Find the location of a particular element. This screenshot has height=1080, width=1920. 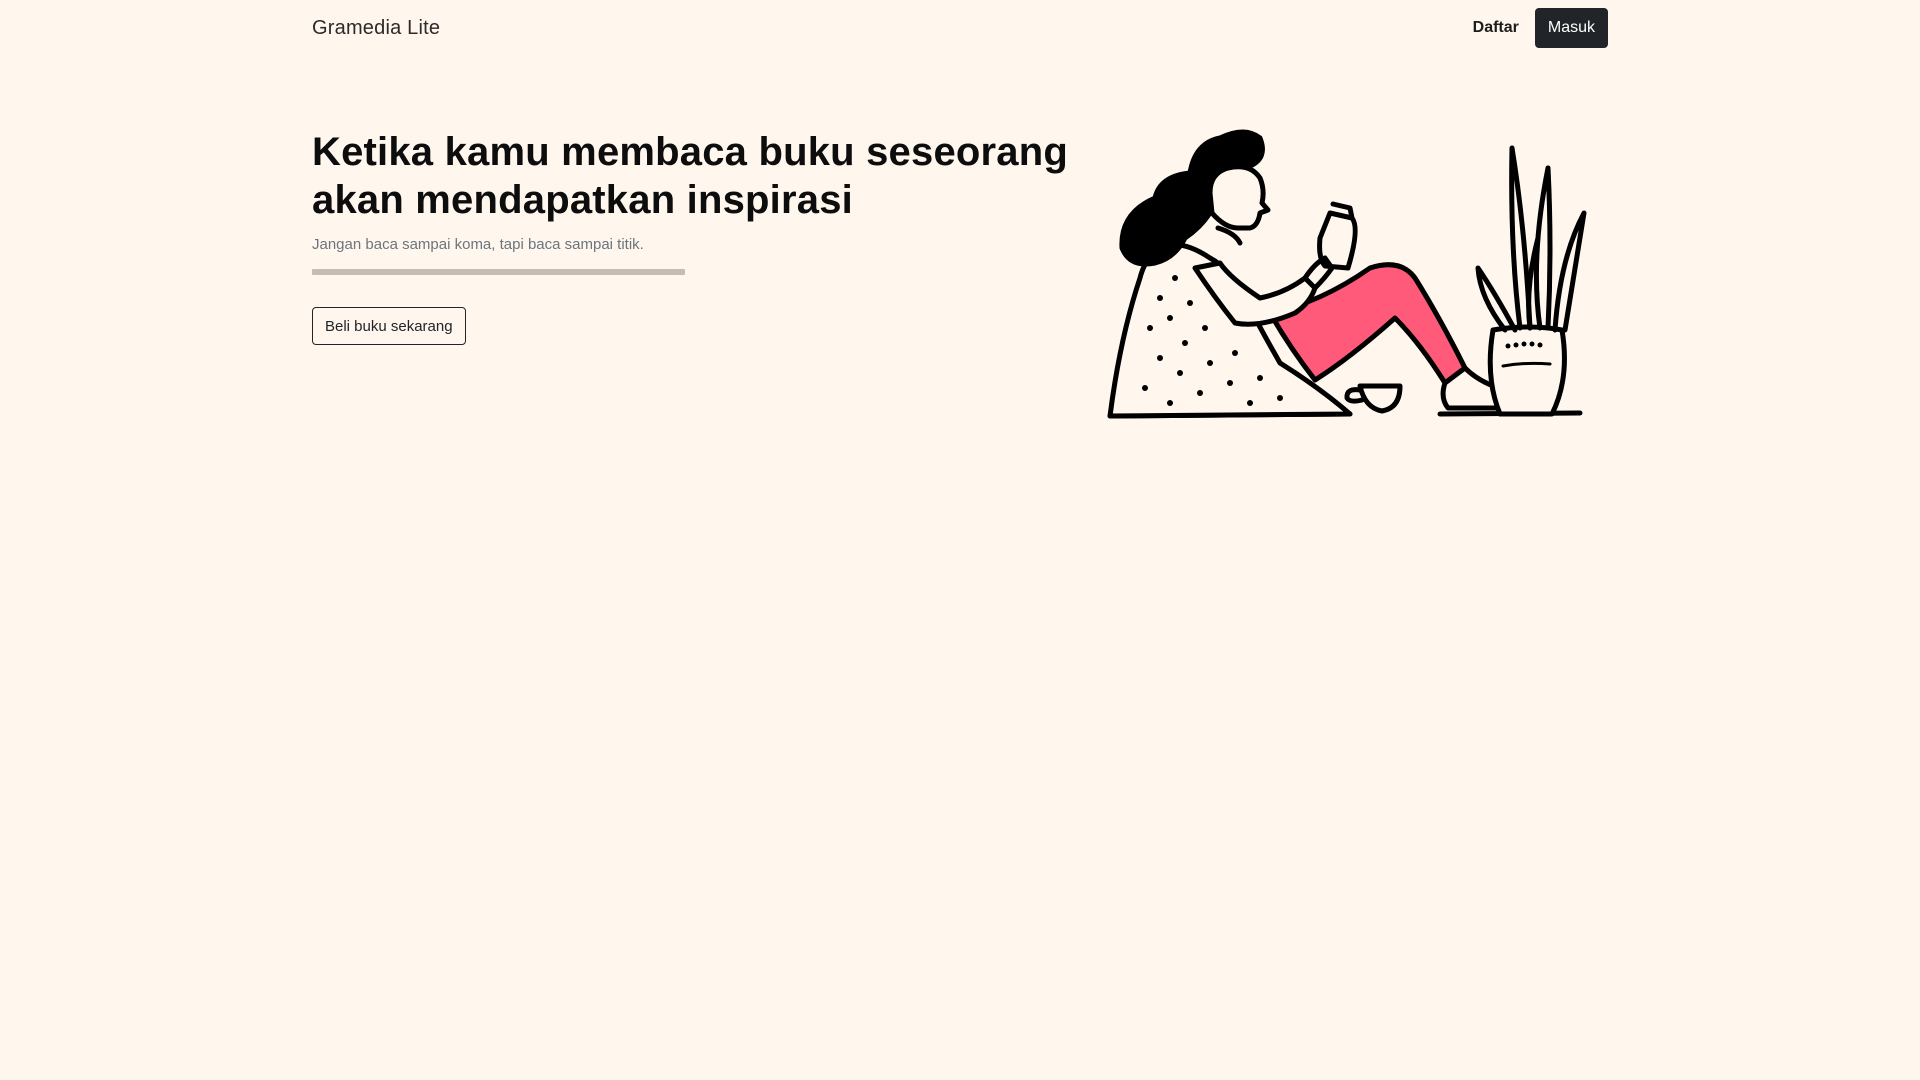

face is located at coordinates (1239, 197).